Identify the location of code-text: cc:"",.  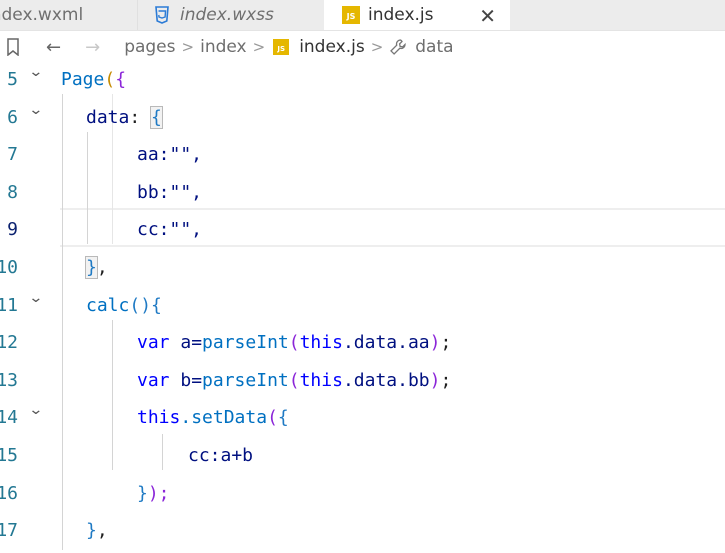
(170, 230).